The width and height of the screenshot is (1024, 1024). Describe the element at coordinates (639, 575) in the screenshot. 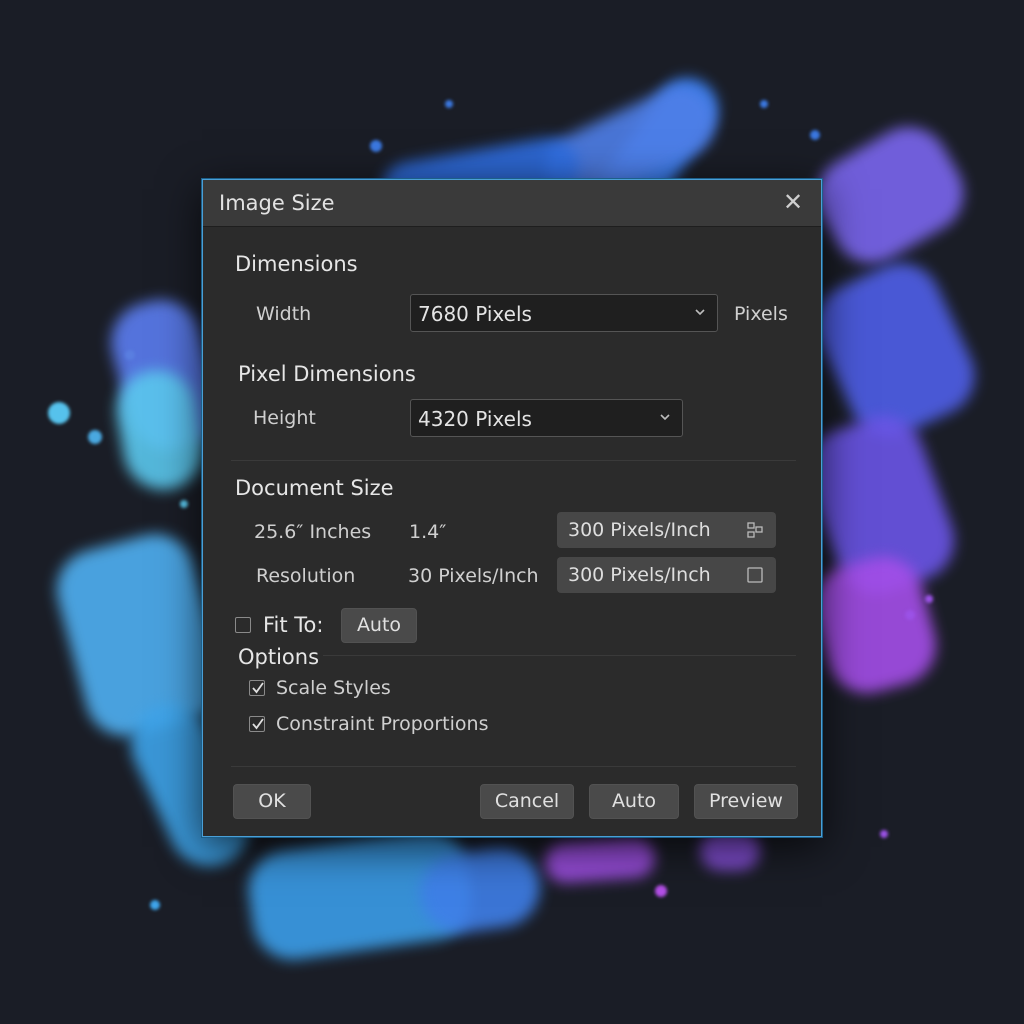

I see `resolution-field-text: 300 Pixels/Inch` at that location.